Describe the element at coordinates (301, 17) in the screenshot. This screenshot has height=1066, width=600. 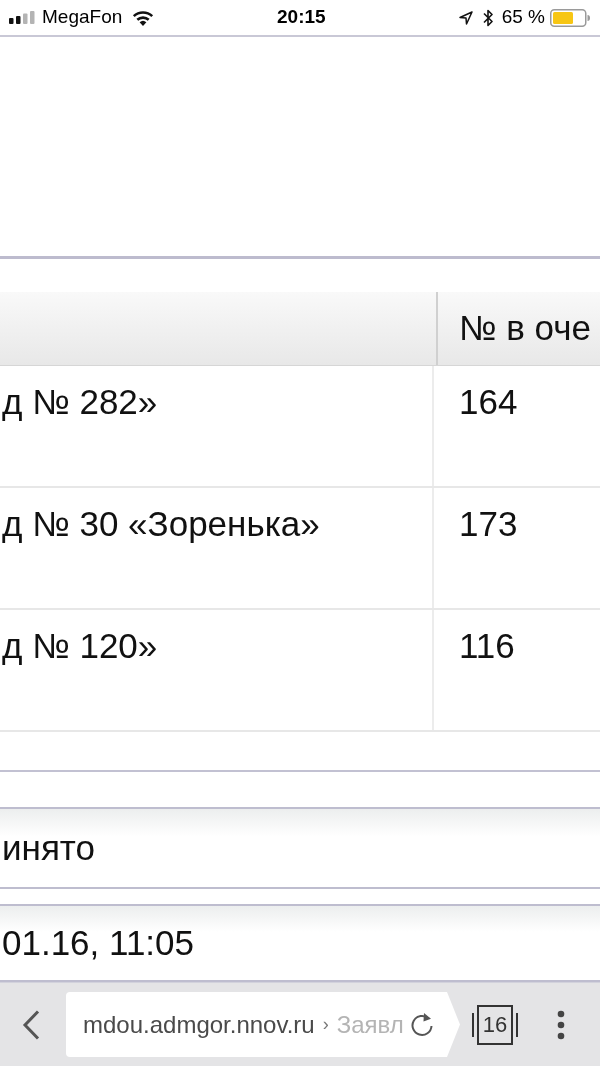
I see `clock-time: 20:15` at that location.